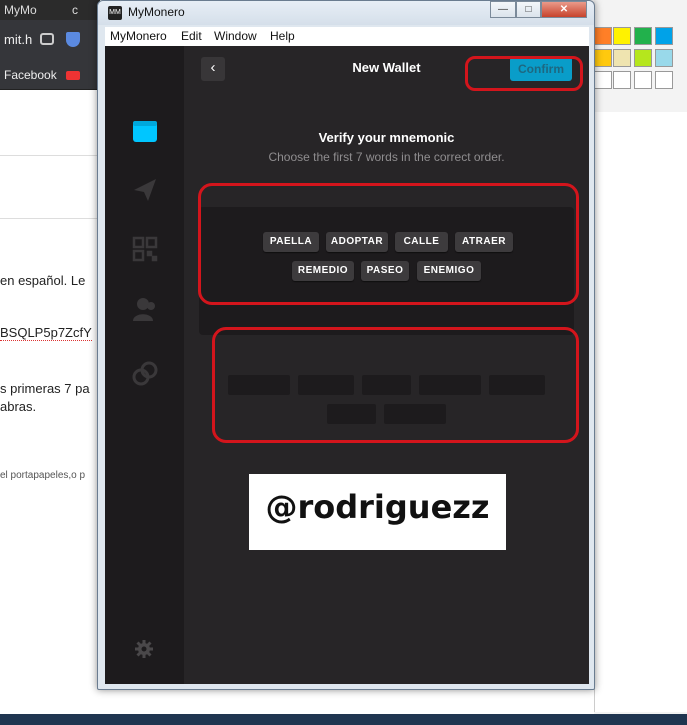 The width and height of the screenshot is (687, 725). Describe the element at coordinates (75, 10) in the screenshot. I see `browser-tab: c` at that location.